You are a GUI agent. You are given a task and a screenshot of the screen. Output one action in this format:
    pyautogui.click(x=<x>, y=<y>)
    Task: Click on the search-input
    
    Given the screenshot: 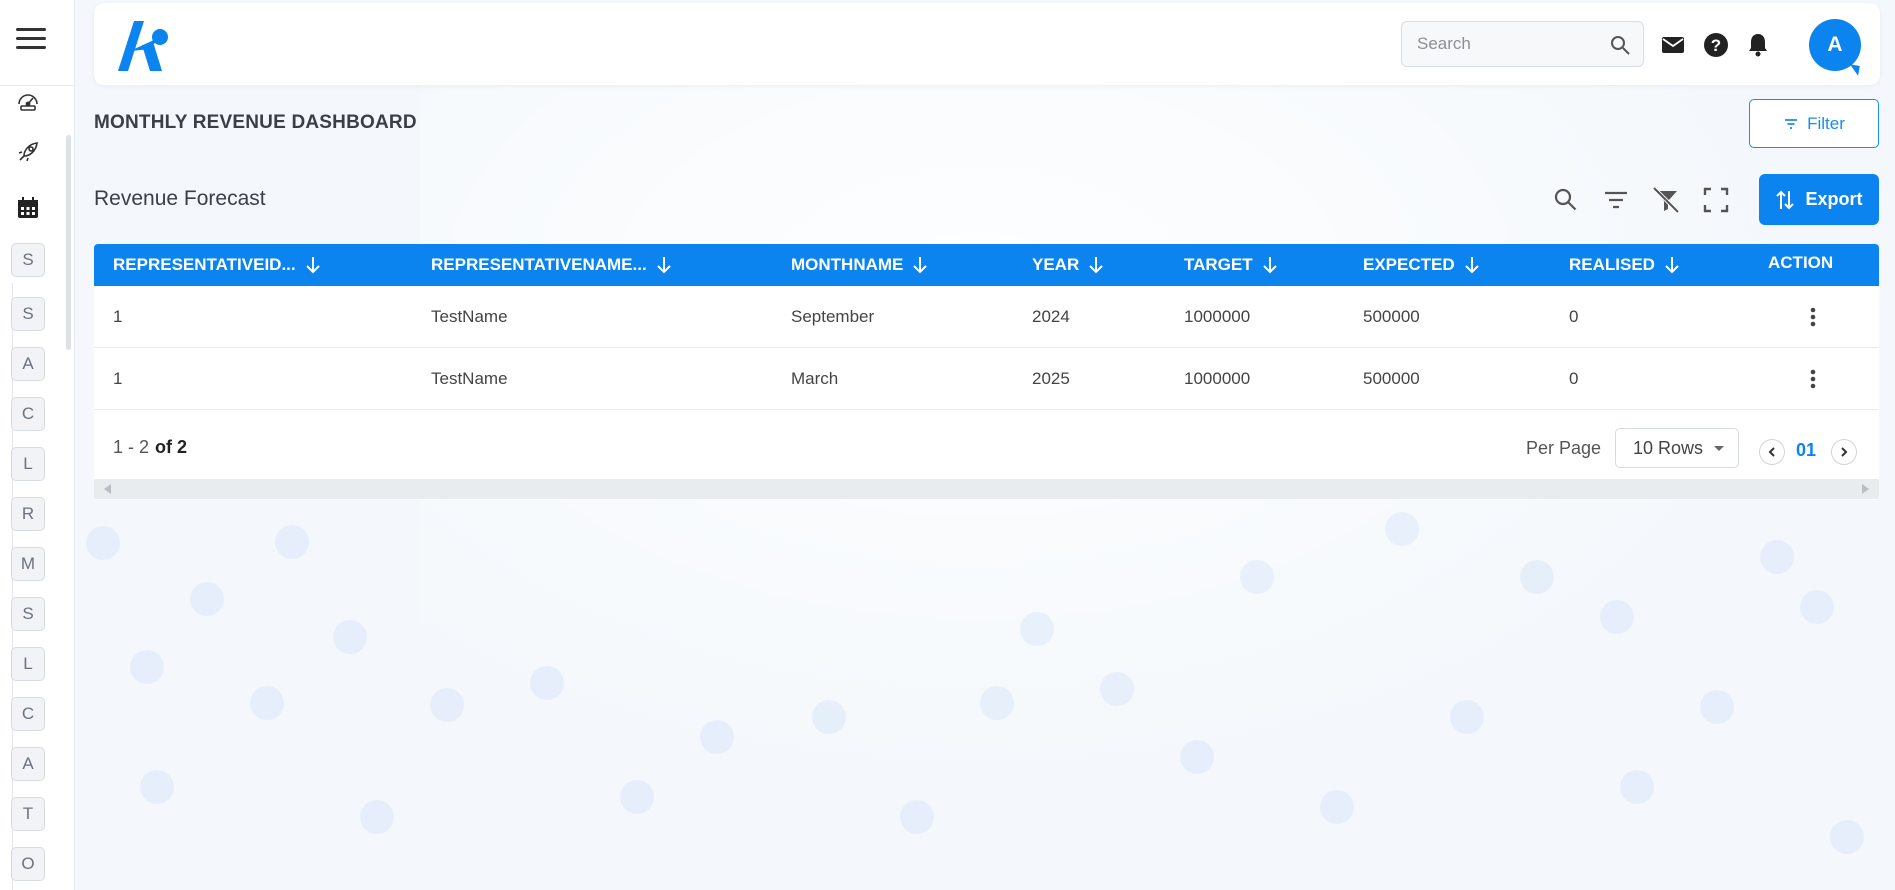 What is the action you would take?
    pyautogui.click(x=1509, y=44)
    